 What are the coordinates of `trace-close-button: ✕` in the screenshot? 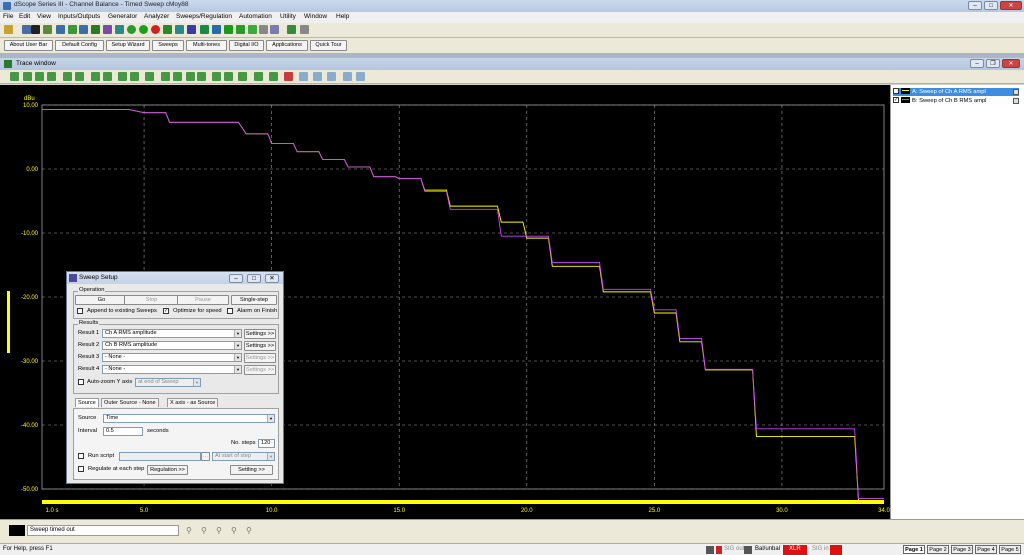 It's located at (1011, 63).